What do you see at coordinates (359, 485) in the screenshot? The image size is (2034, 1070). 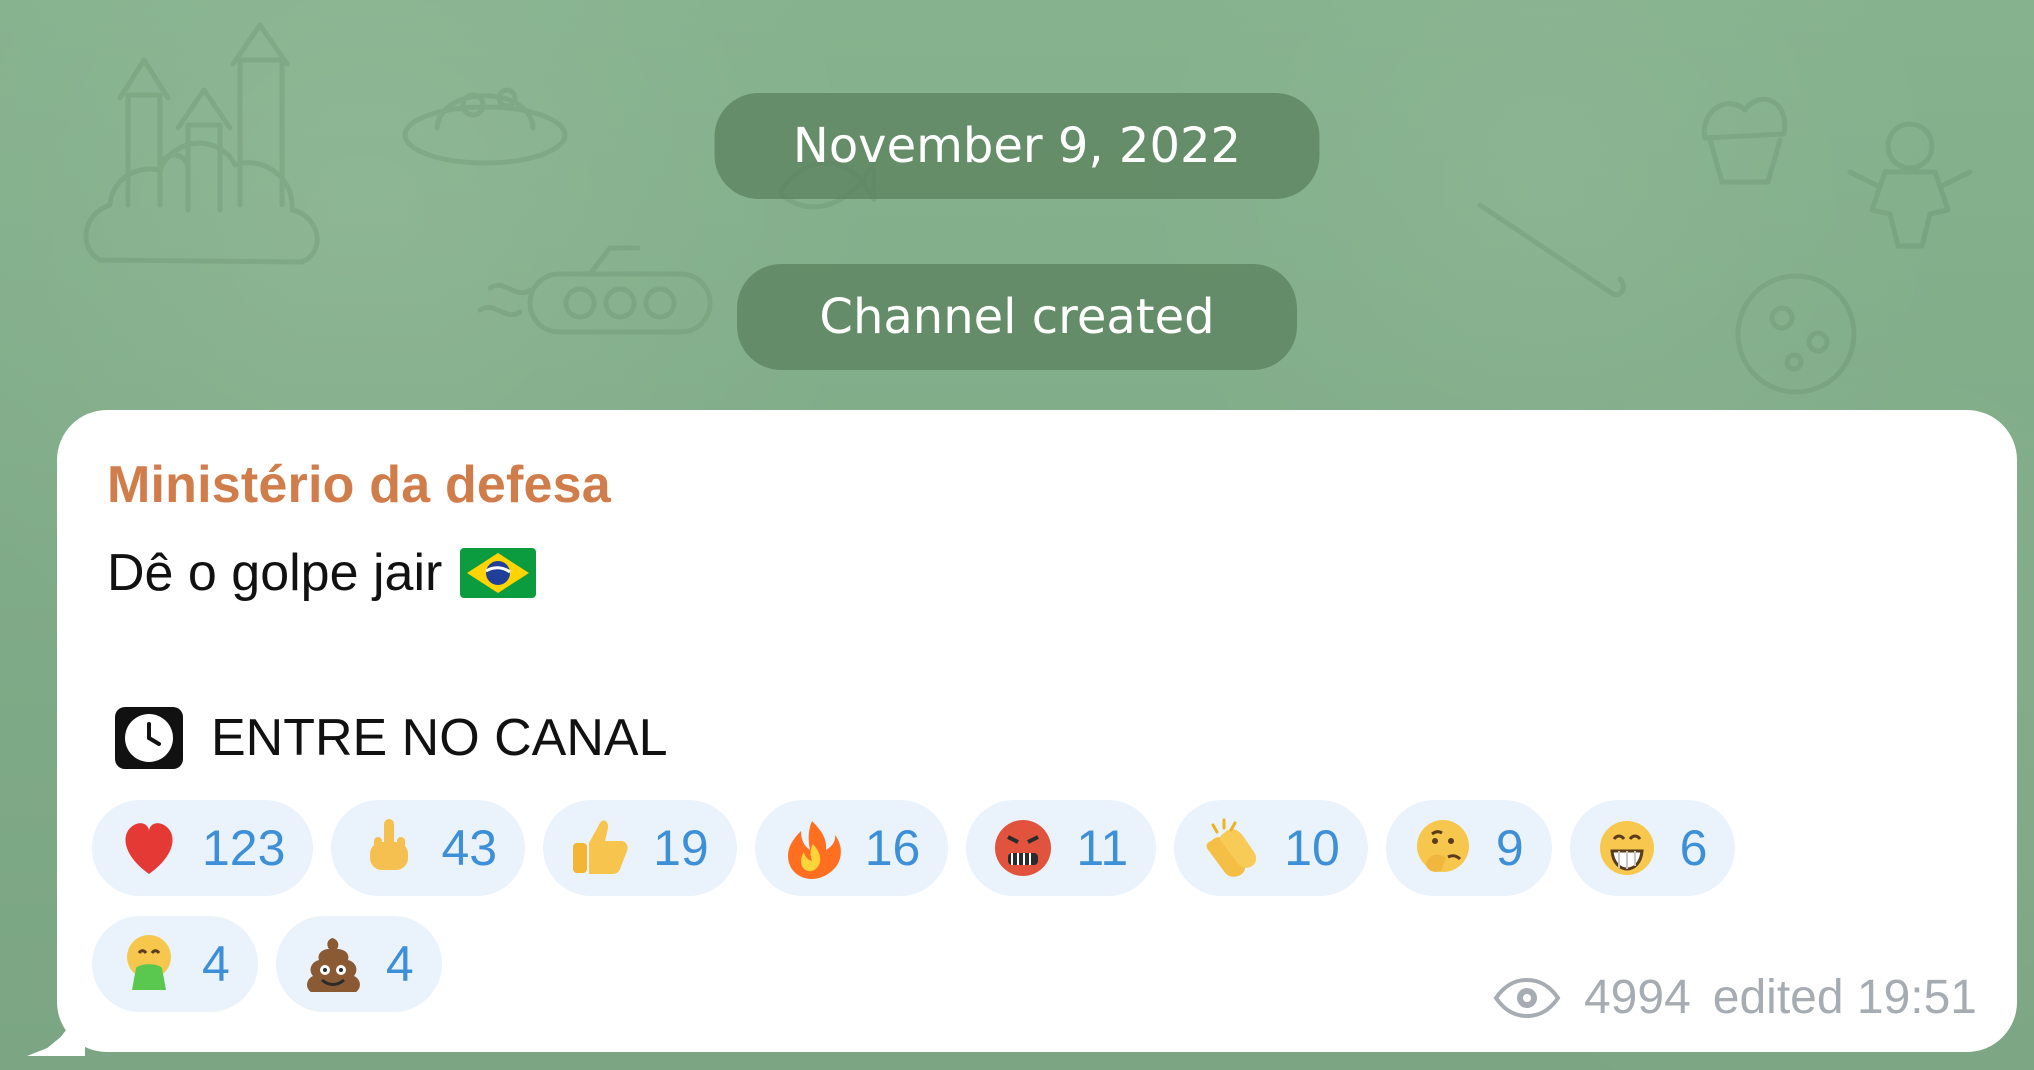 I see `sender-name: Ministério da defesa` at bounding box center [359, 485].